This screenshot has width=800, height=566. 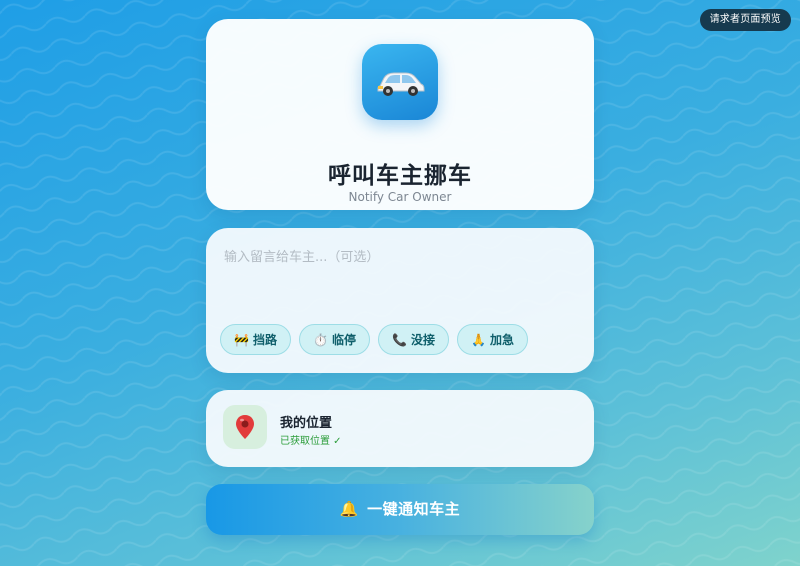 I want to click on chip-urgent: 🙏 加急, so click(x=492, y=339).